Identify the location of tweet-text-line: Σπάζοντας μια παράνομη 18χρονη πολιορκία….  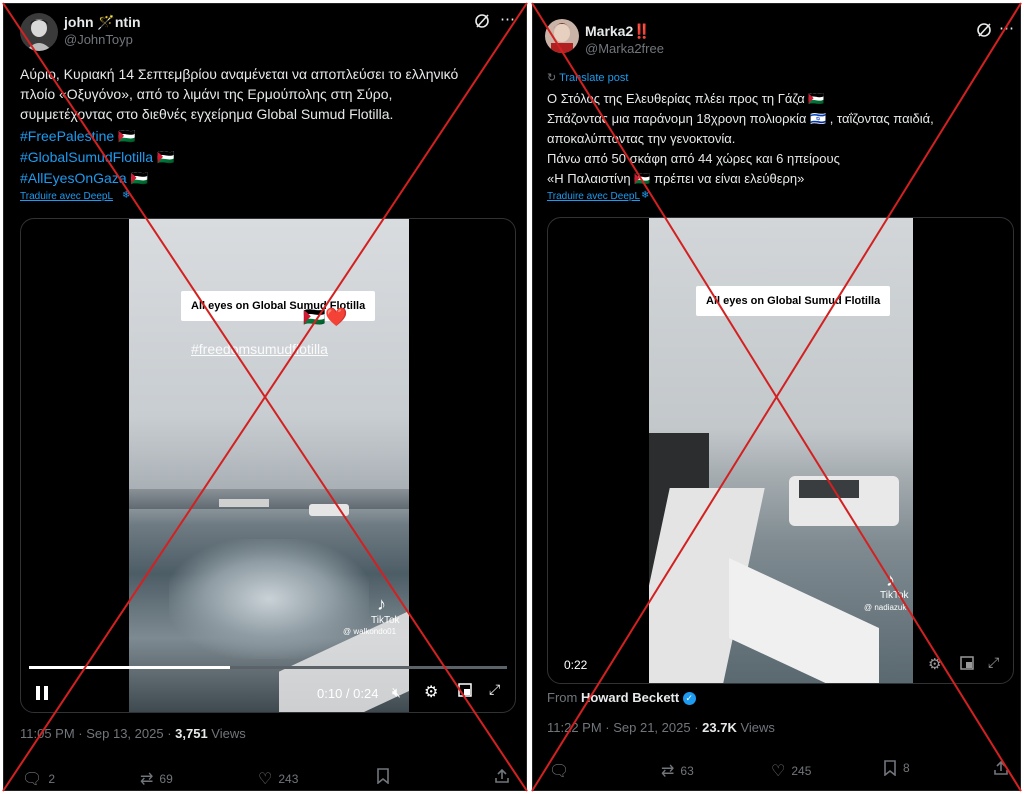
(740, 118).